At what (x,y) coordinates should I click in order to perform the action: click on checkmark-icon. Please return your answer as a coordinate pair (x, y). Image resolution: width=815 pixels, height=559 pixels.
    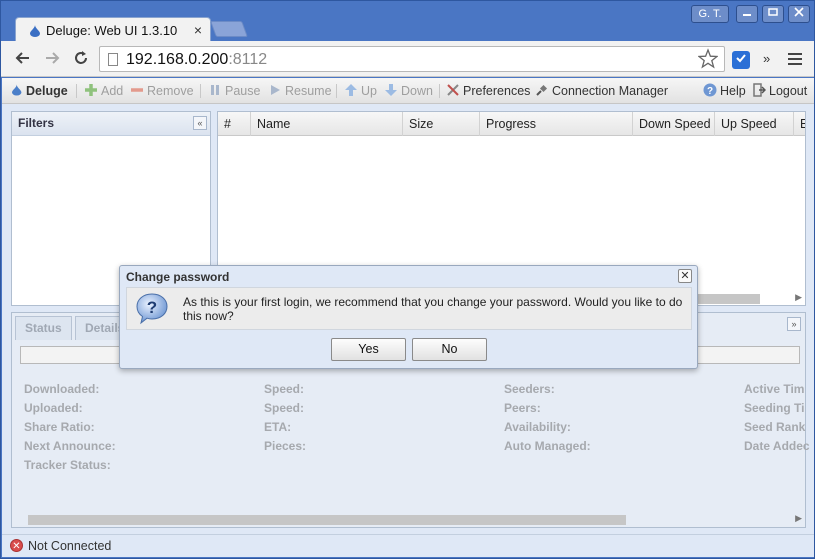
    Looking at the image, I should click on (741, 58).